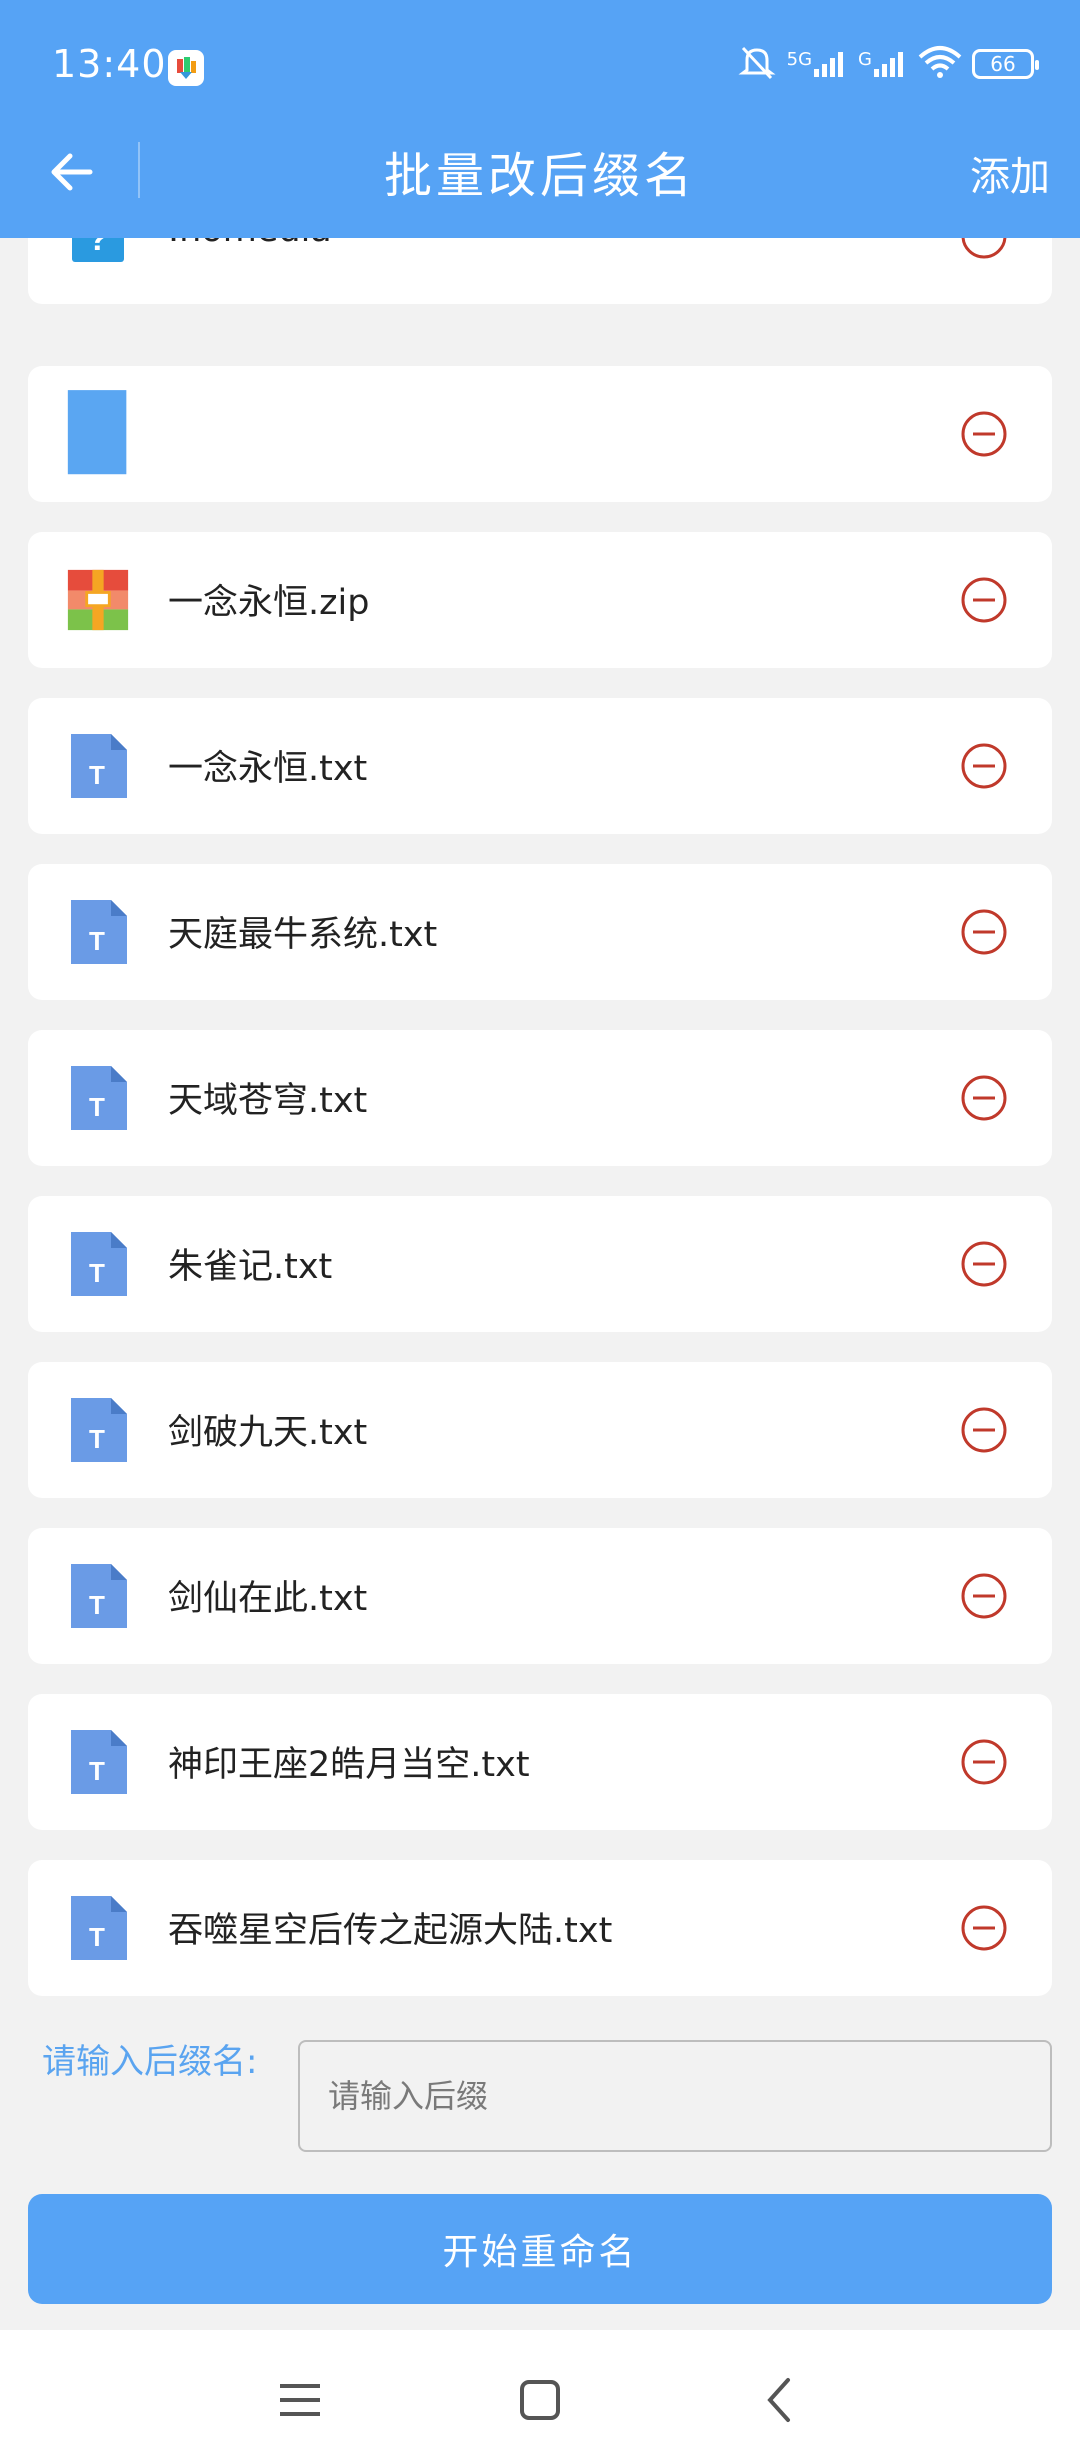 This screenshot has width=1080, height=2460. I want to click on add-button: 添加, so click(1010, 173).